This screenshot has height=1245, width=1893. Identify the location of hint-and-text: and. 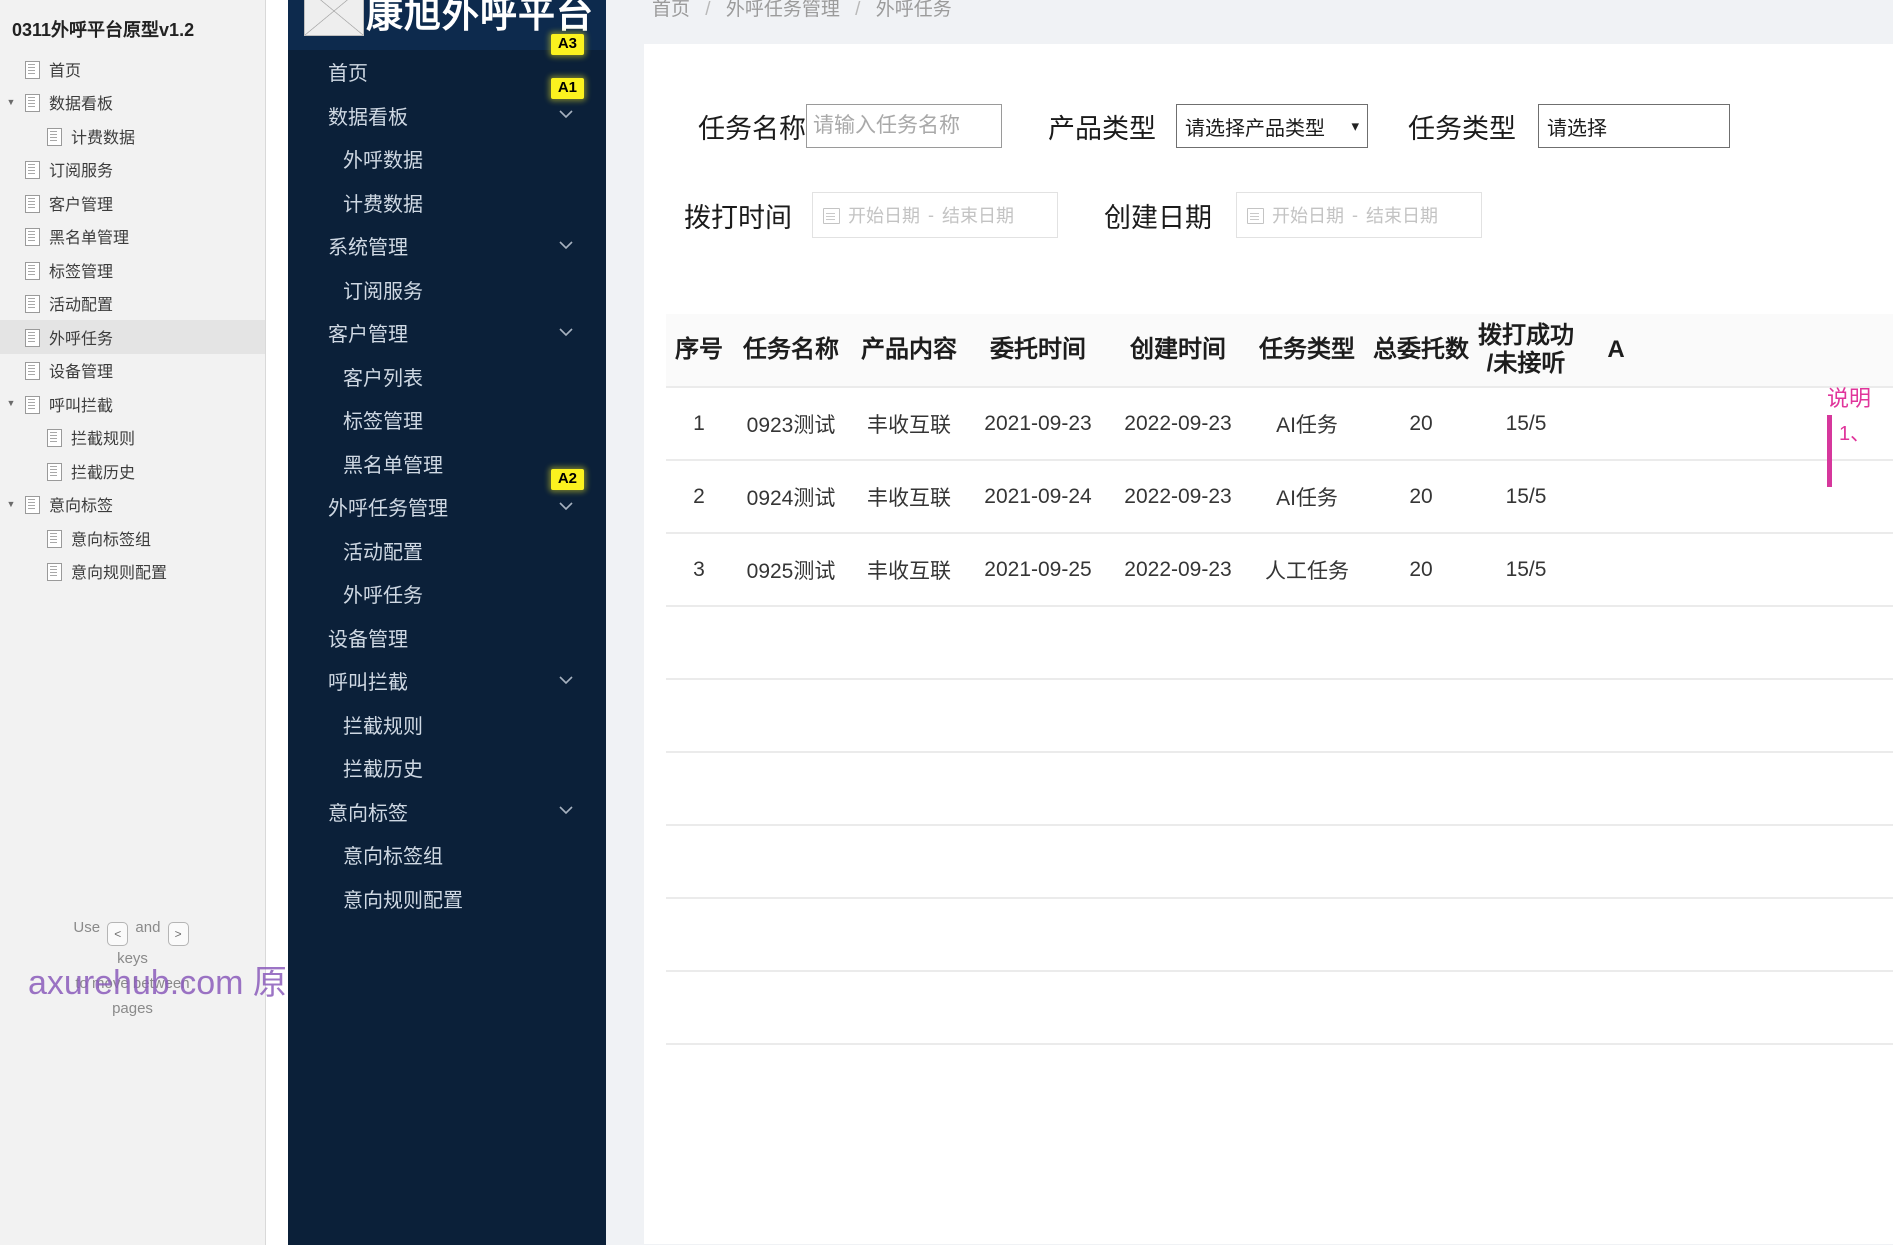
(148, 927).